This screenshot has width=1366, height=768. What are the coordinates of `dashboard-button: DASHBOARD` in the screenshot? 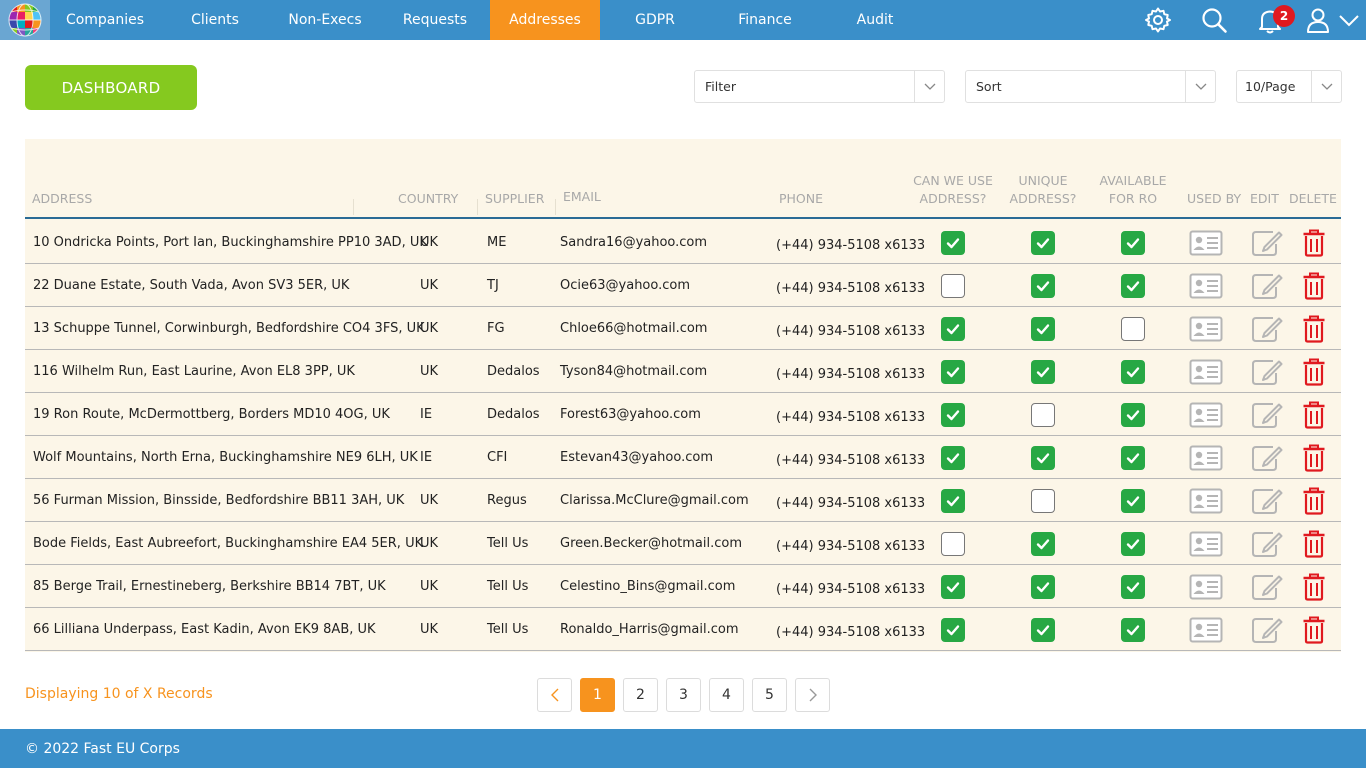 It's located at (111, 87).